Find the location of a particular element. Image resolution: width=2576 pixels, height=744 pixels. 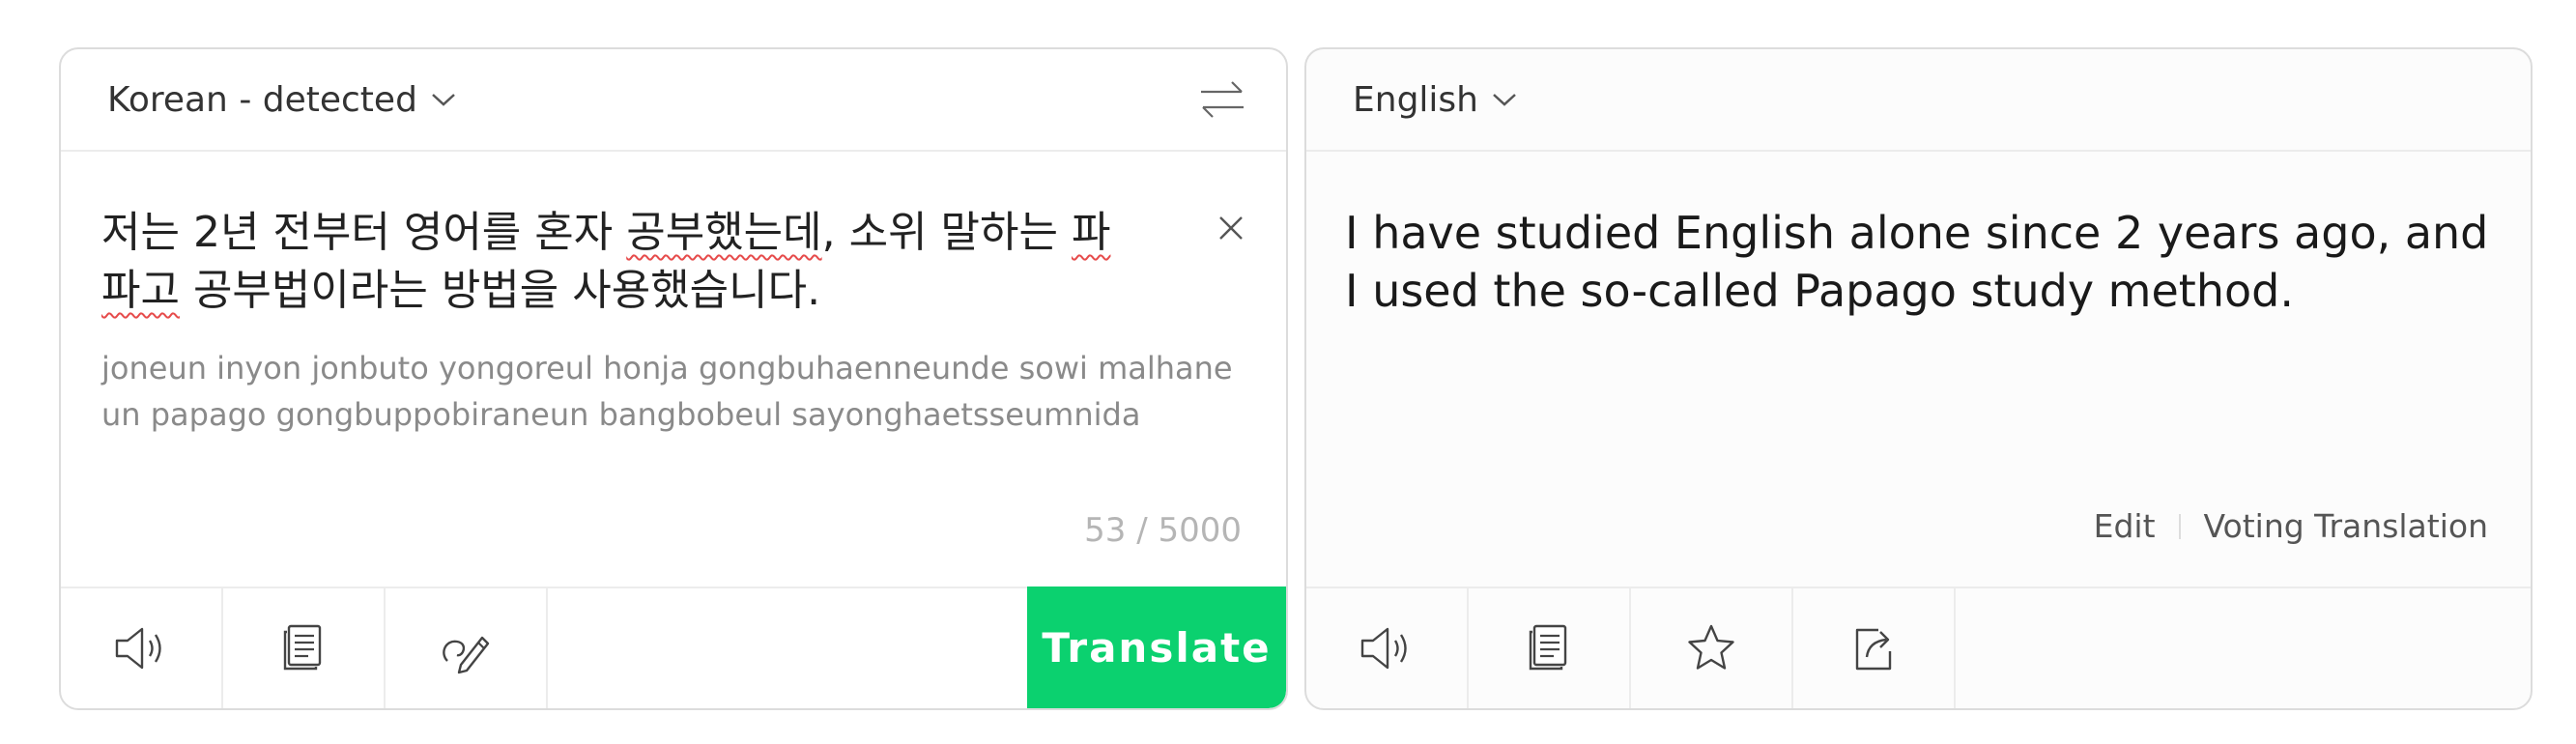

edit-link: Edit is located at coordinates (2125, 526).